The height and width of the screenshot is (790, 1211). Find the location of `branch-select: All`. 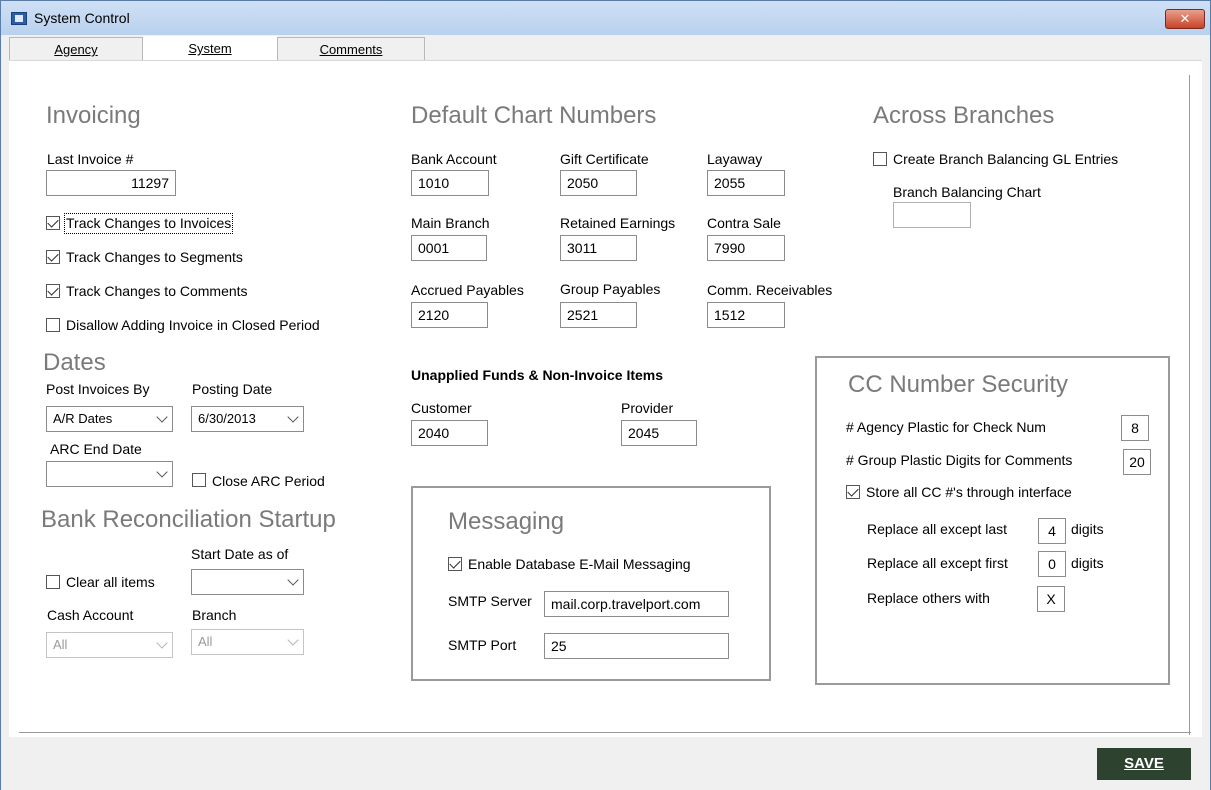

branch-select: All is located at coordinates (247, 642).